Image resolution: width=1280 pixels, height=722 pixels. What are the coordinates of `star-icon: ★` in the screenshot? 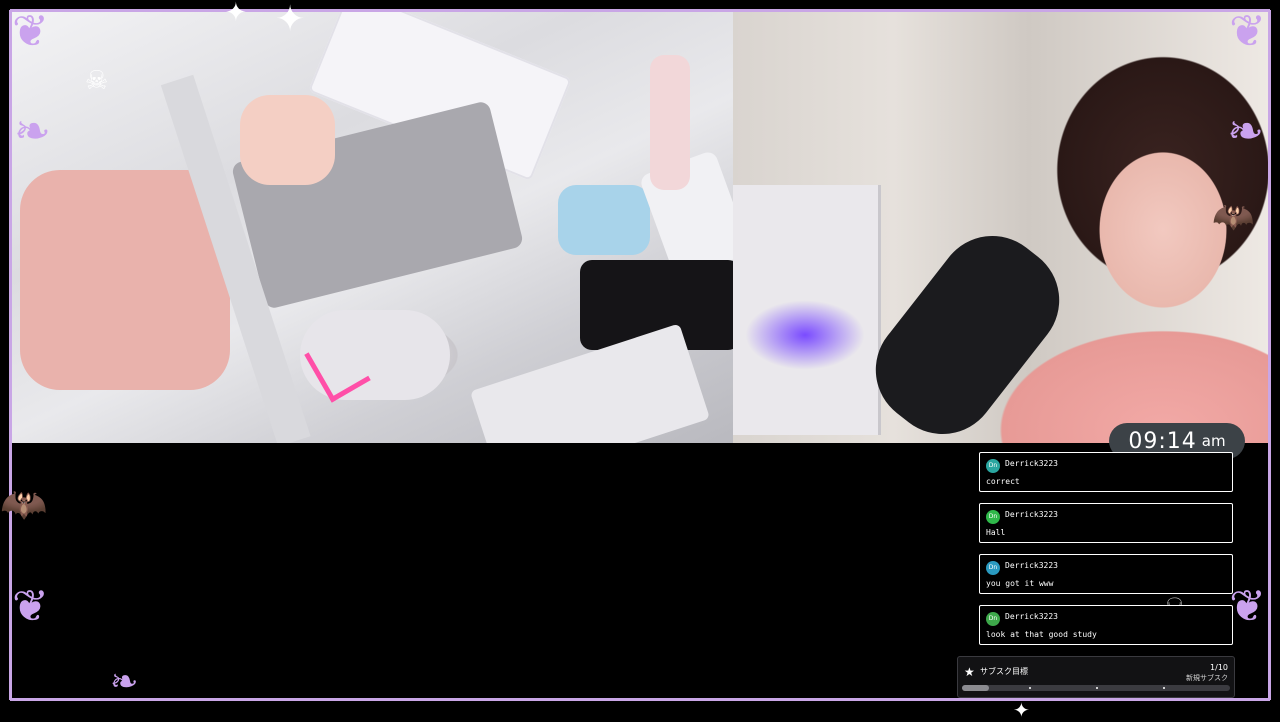 It's located at (969, 672).